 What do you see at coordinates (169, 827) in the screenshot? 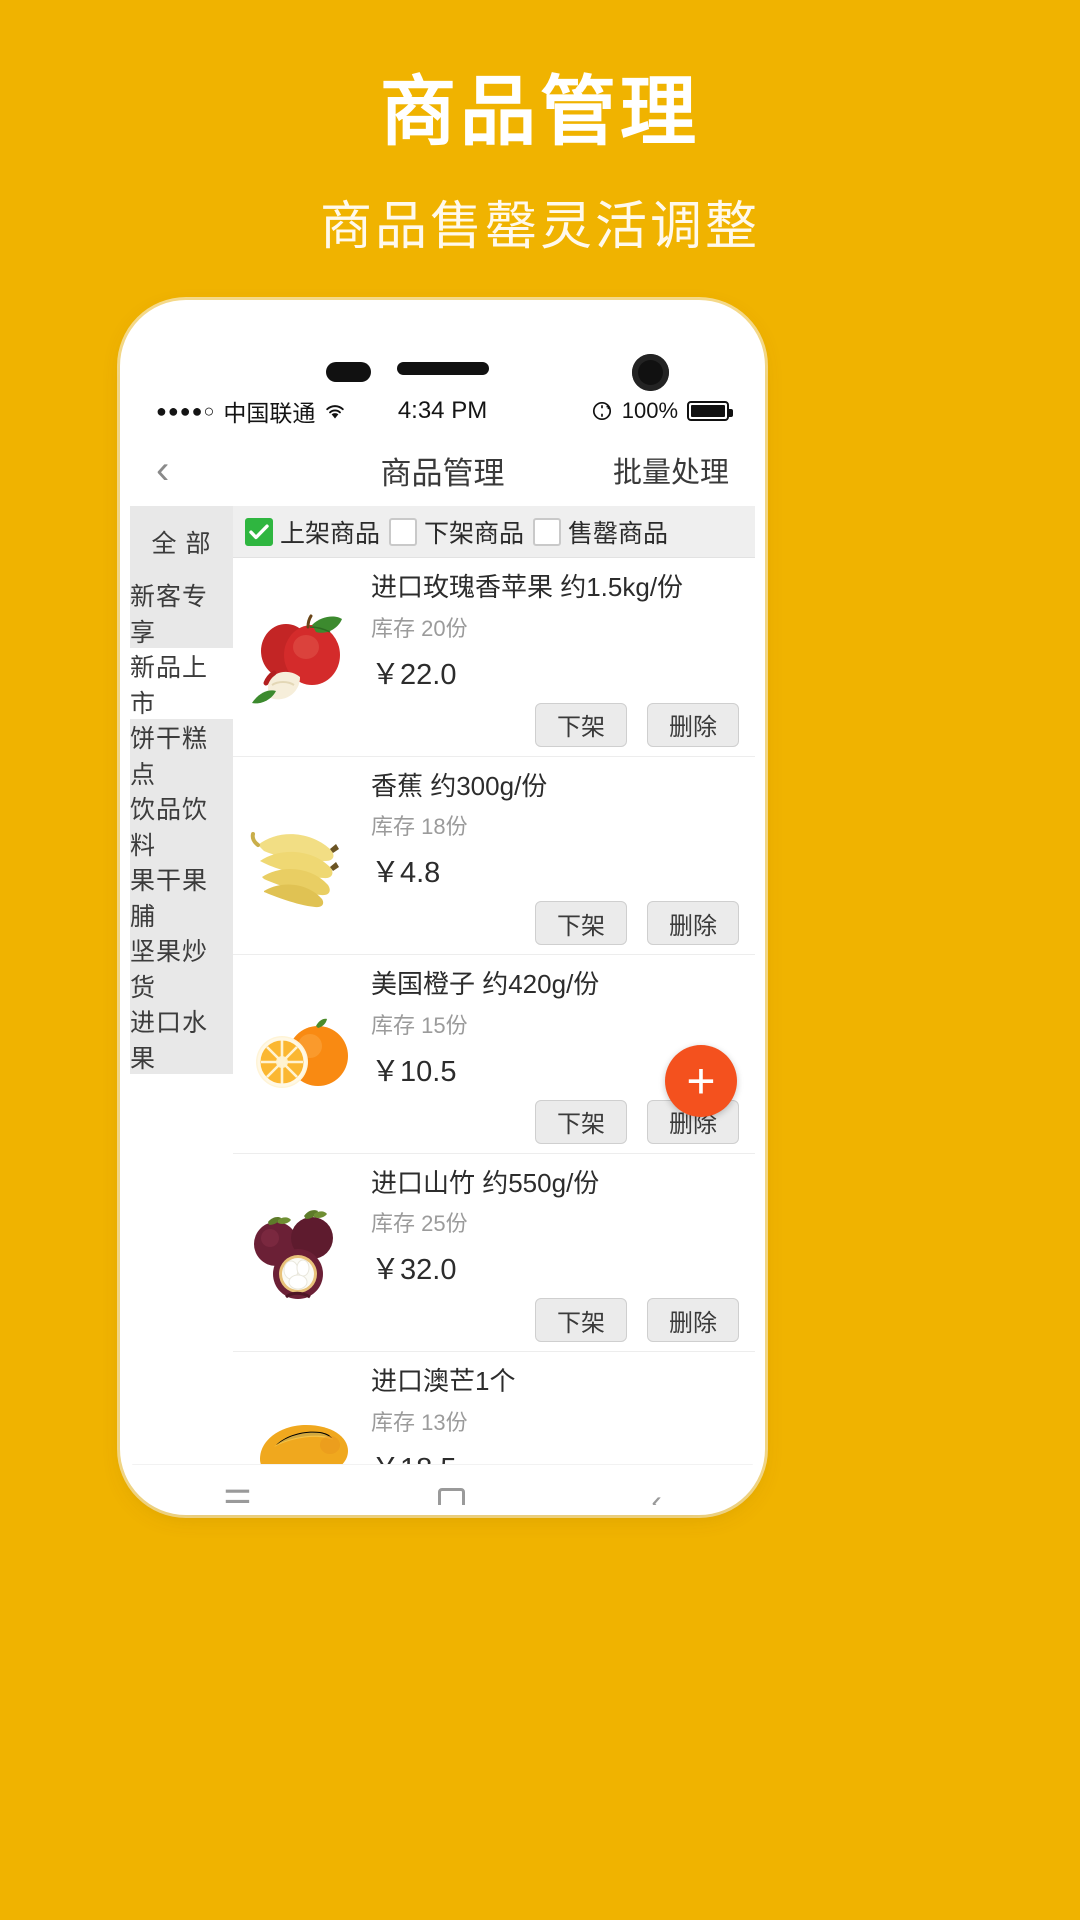
I see `sidebar-item-label: 饮品饮料` at bounding box center [169, 827].